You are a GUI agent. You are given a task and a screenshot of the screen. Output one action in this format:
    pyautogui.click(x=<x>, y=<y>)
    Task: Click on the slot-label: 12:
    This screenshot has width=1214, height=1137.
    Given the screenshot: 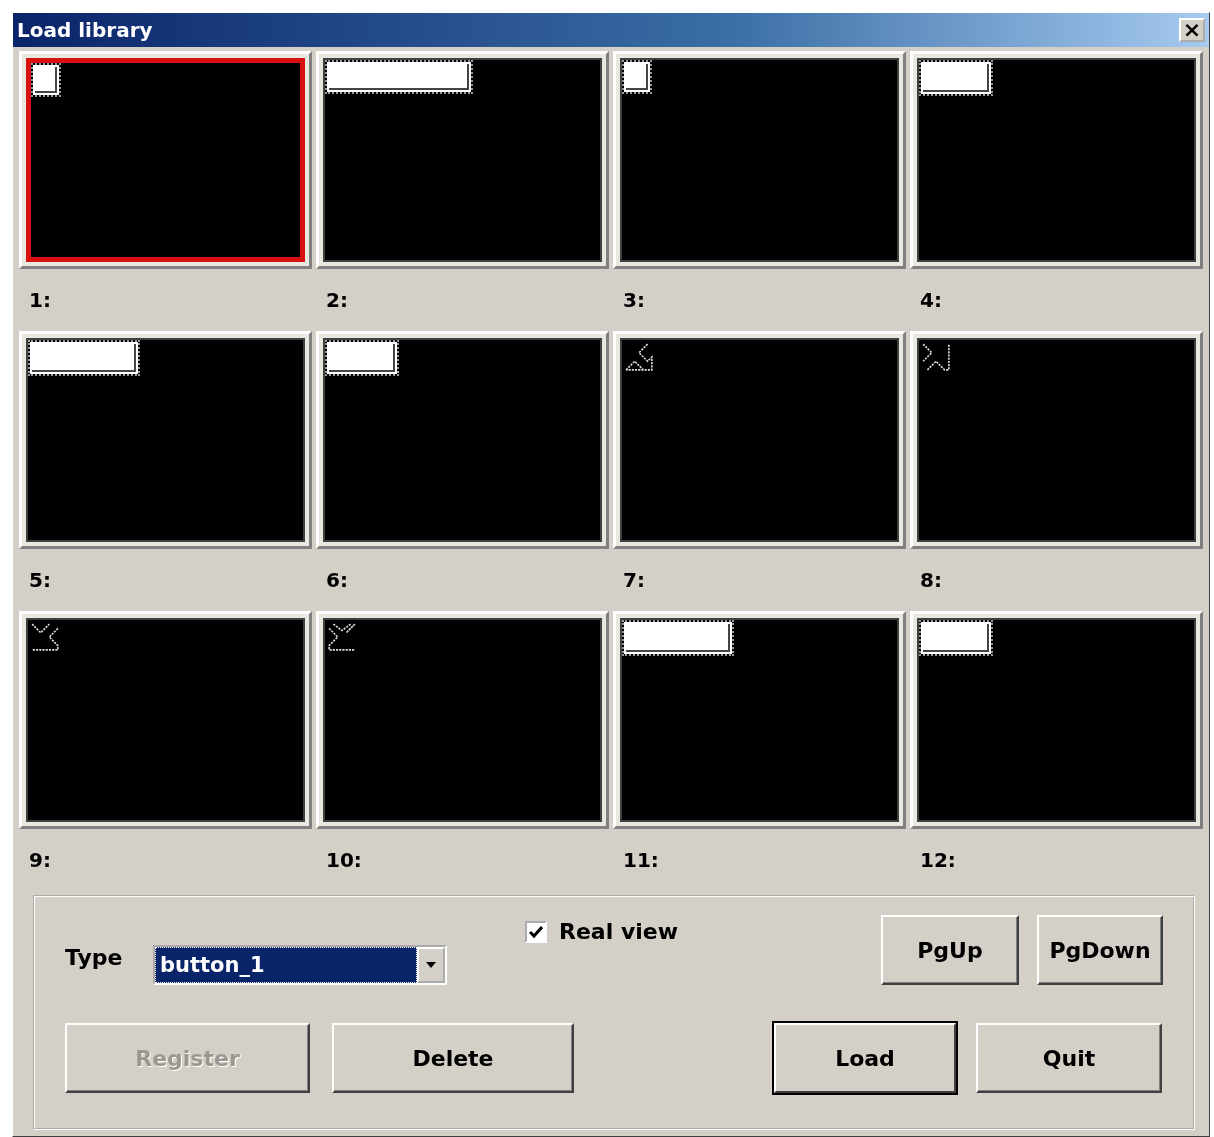 What is the action you would take?
    pyautogui.click(x=938, y=860)
    